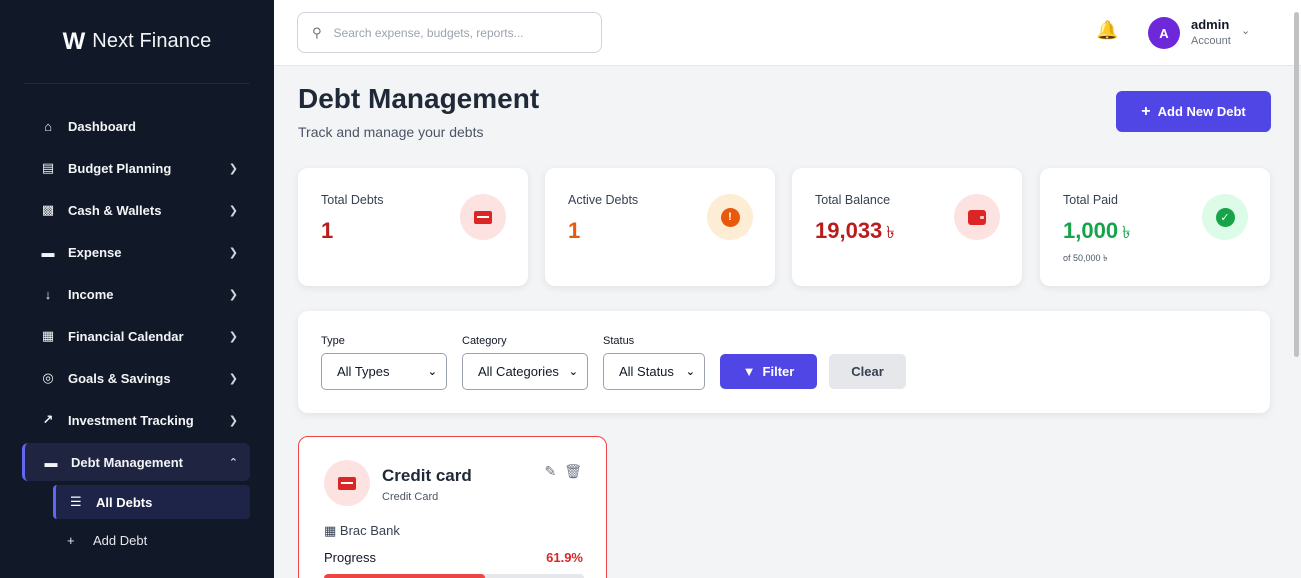 This screenshot has height=578, width=1301. Describe the element at coordinates (119, 378) in the screenshot. I see `sidebar-item-label: Goals & Savings` at that location.